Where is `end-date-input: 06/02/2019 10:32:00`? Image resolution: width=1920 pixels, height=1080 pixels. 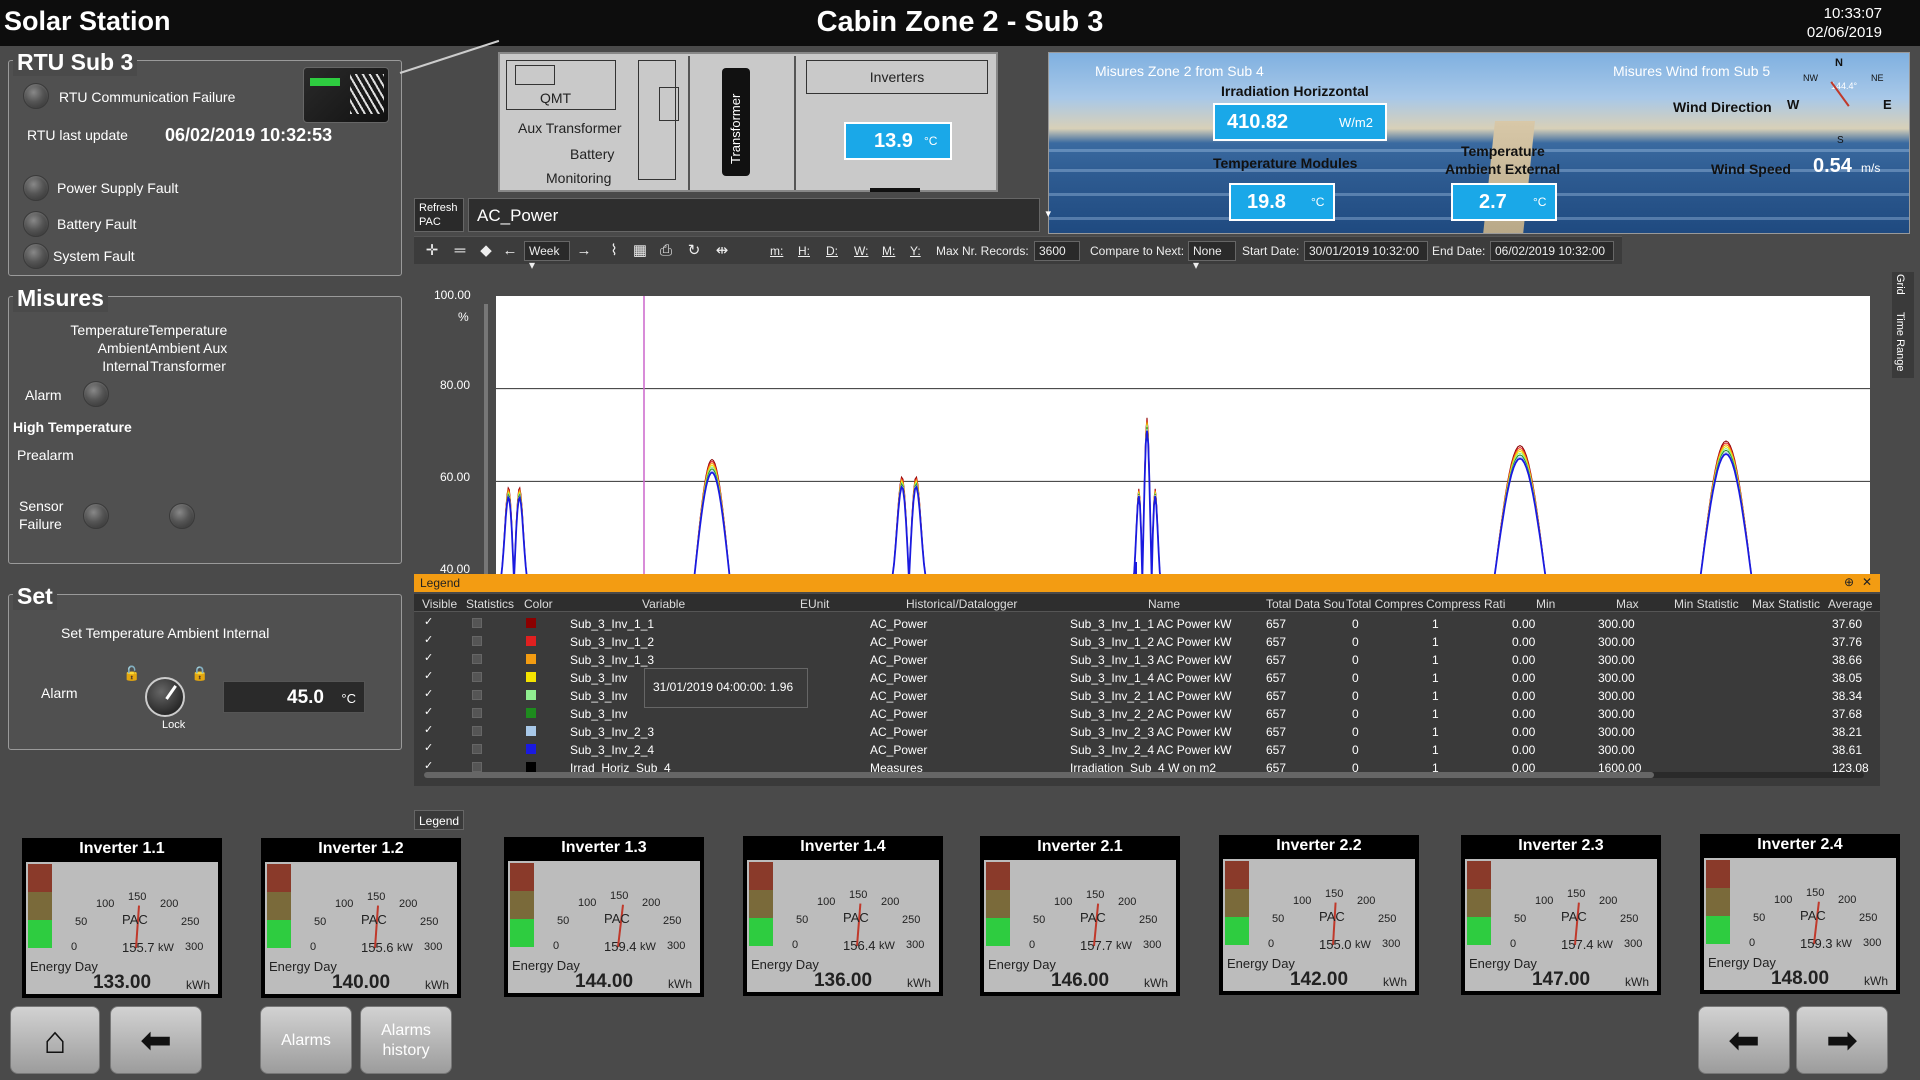
end-date-input: 06/02/2019 10:32:00 is located at coordinates (1552, 251).